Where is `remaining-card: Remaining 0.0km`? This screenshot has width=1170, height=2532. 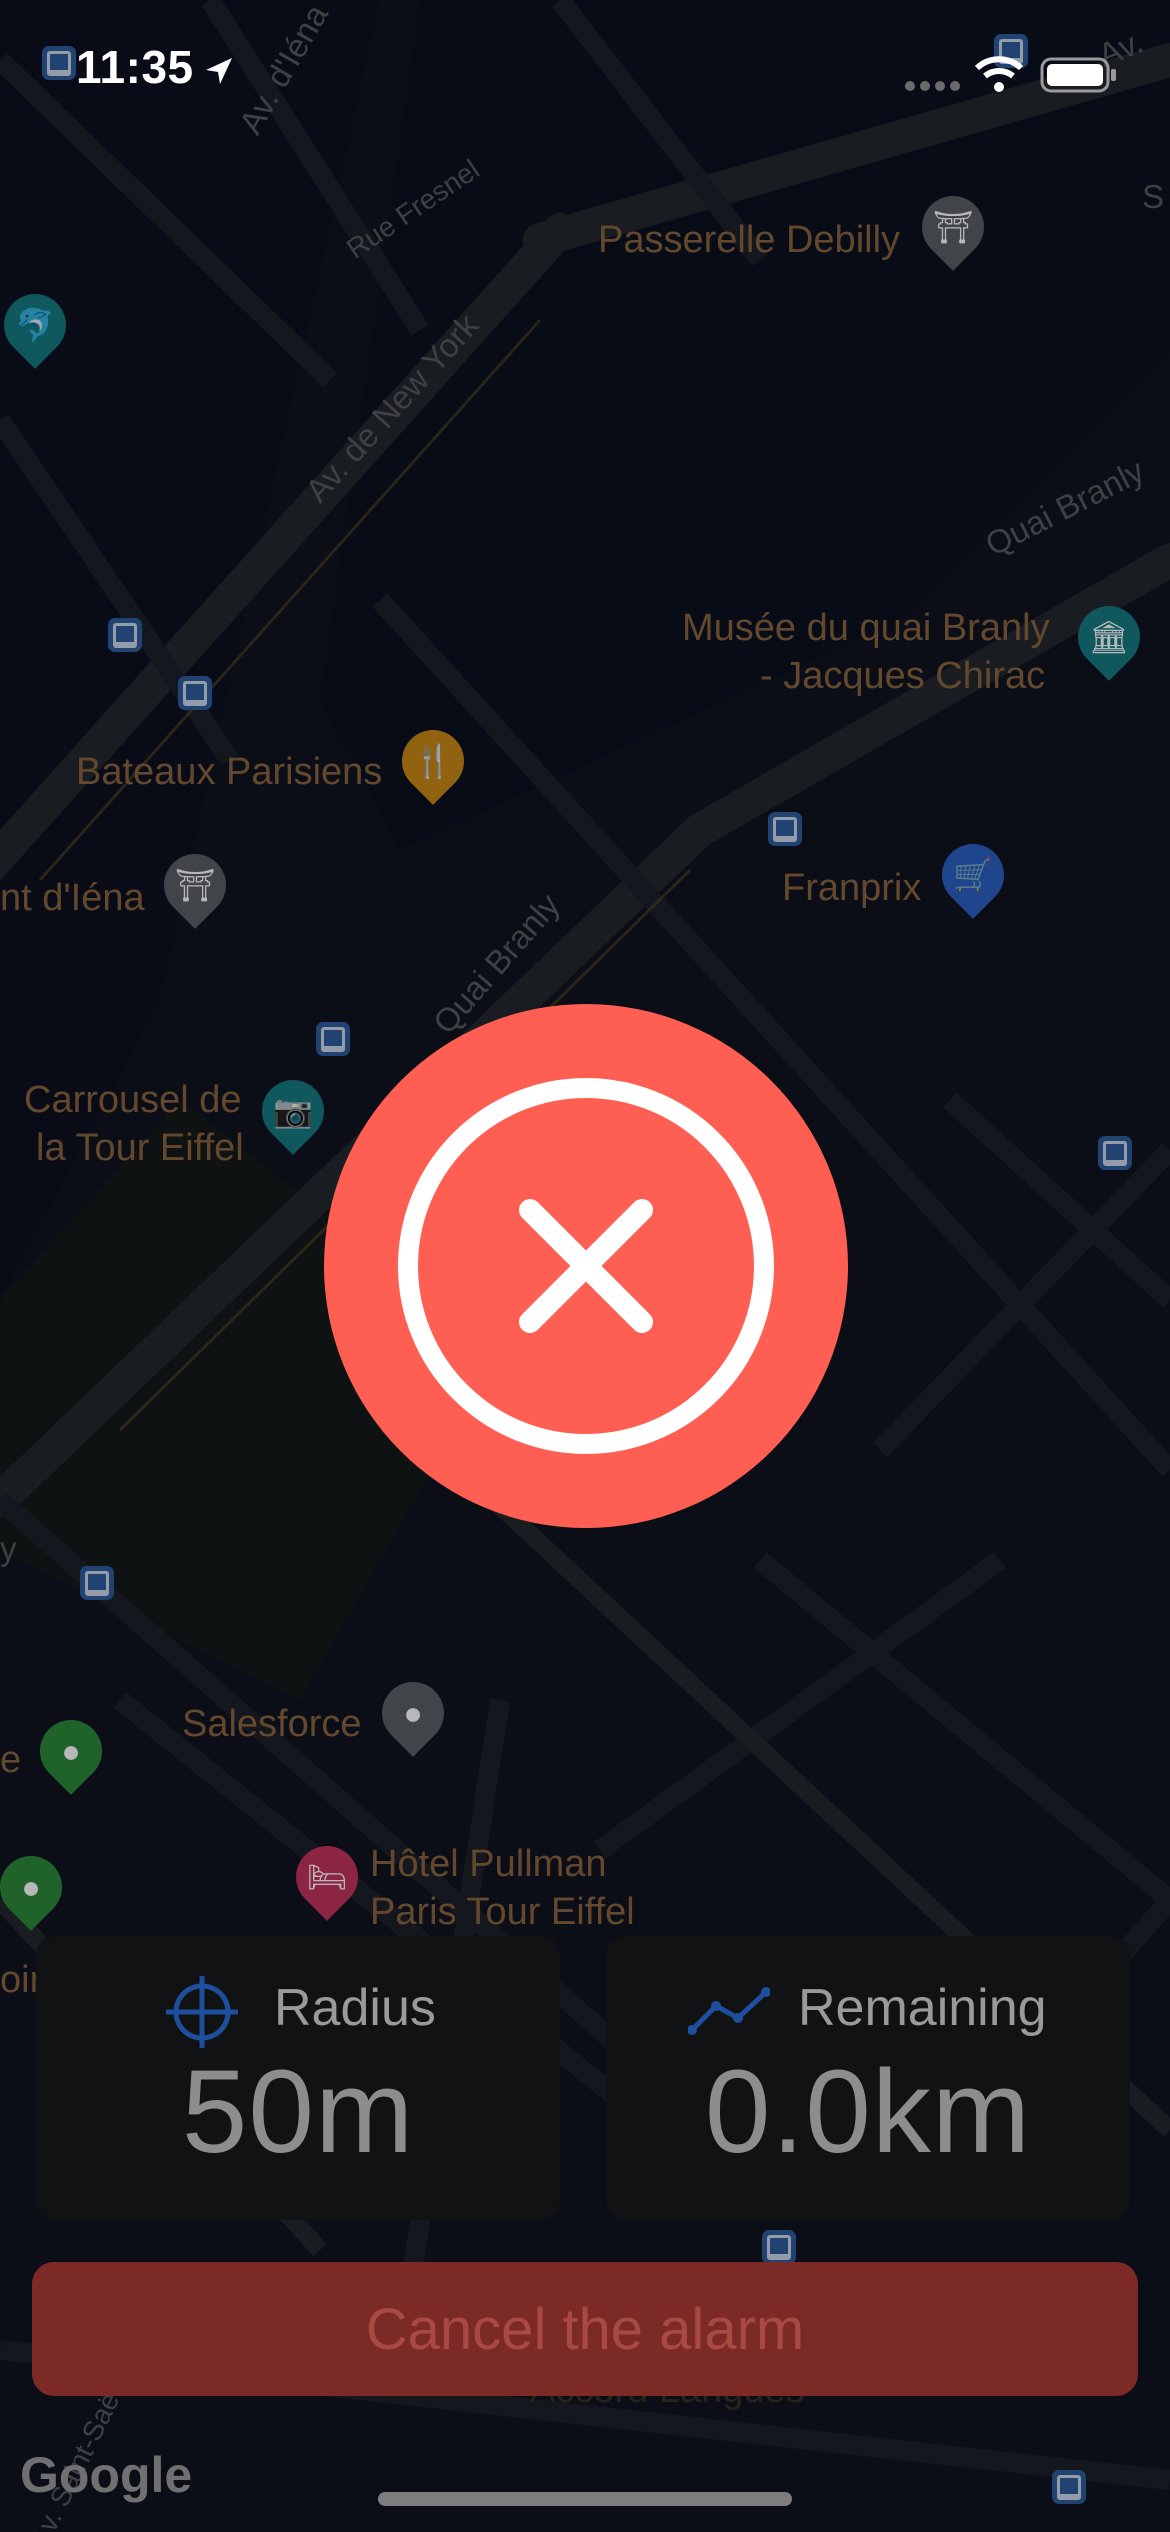
remaining-card: Remaining 0.0km is located at coordinates (868, 2078).